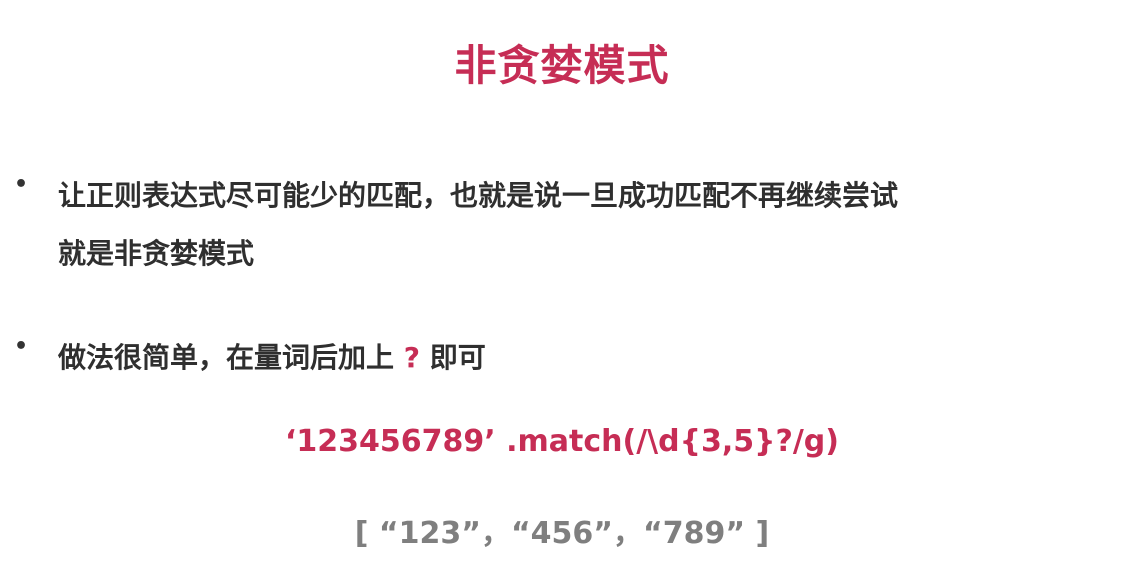 The width and height of the screenshot is (1124, 582). I want to click on bullet-line: 让正则表达式尽可能少的匹配，也就是说一旦成功匹配不再继续尝试, so click(478, 195).